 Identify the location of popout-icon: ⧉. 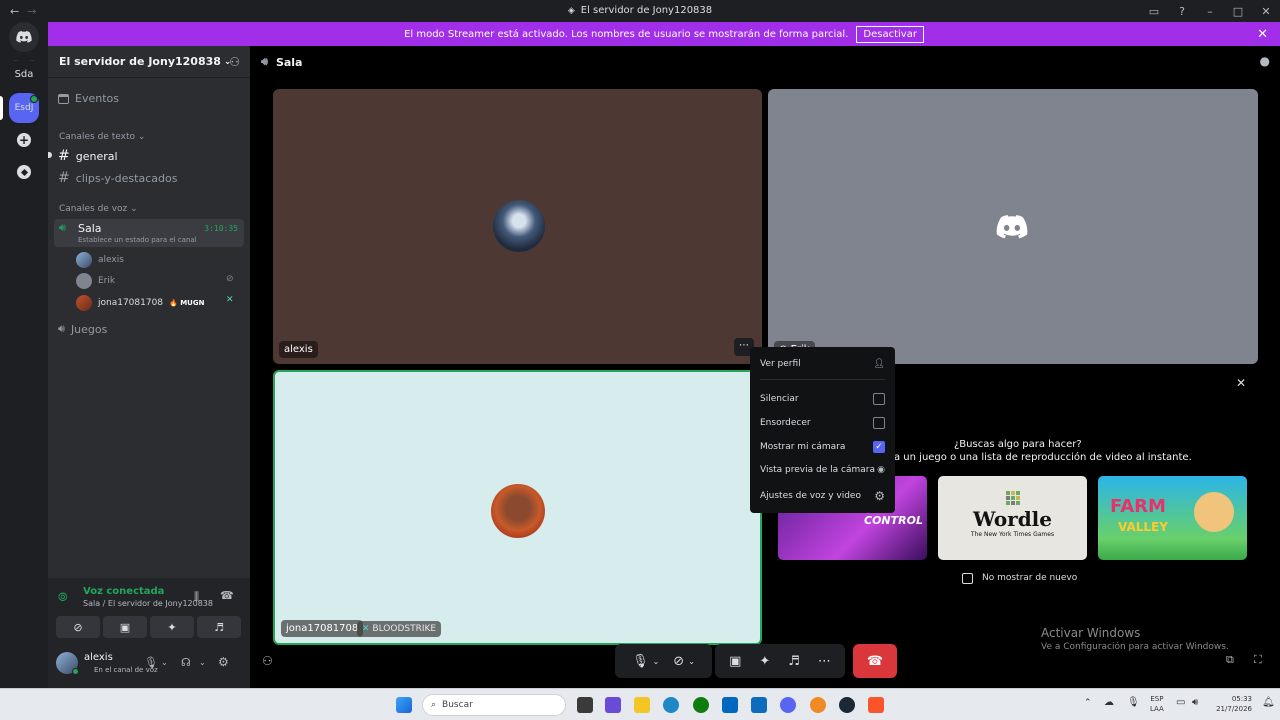
(1230, 660).